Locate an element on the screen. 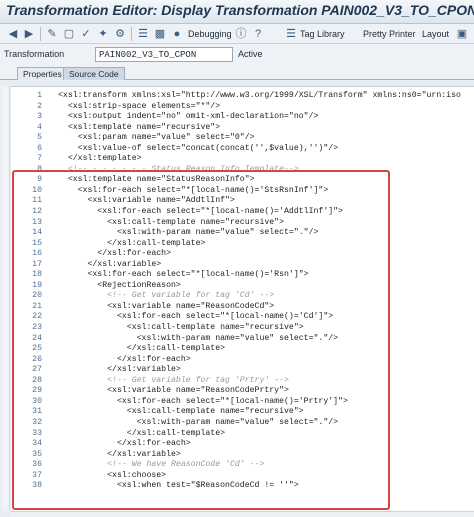 The image size is (474, 517). horizontal-scrollbar is located at coordinates (242, 514).